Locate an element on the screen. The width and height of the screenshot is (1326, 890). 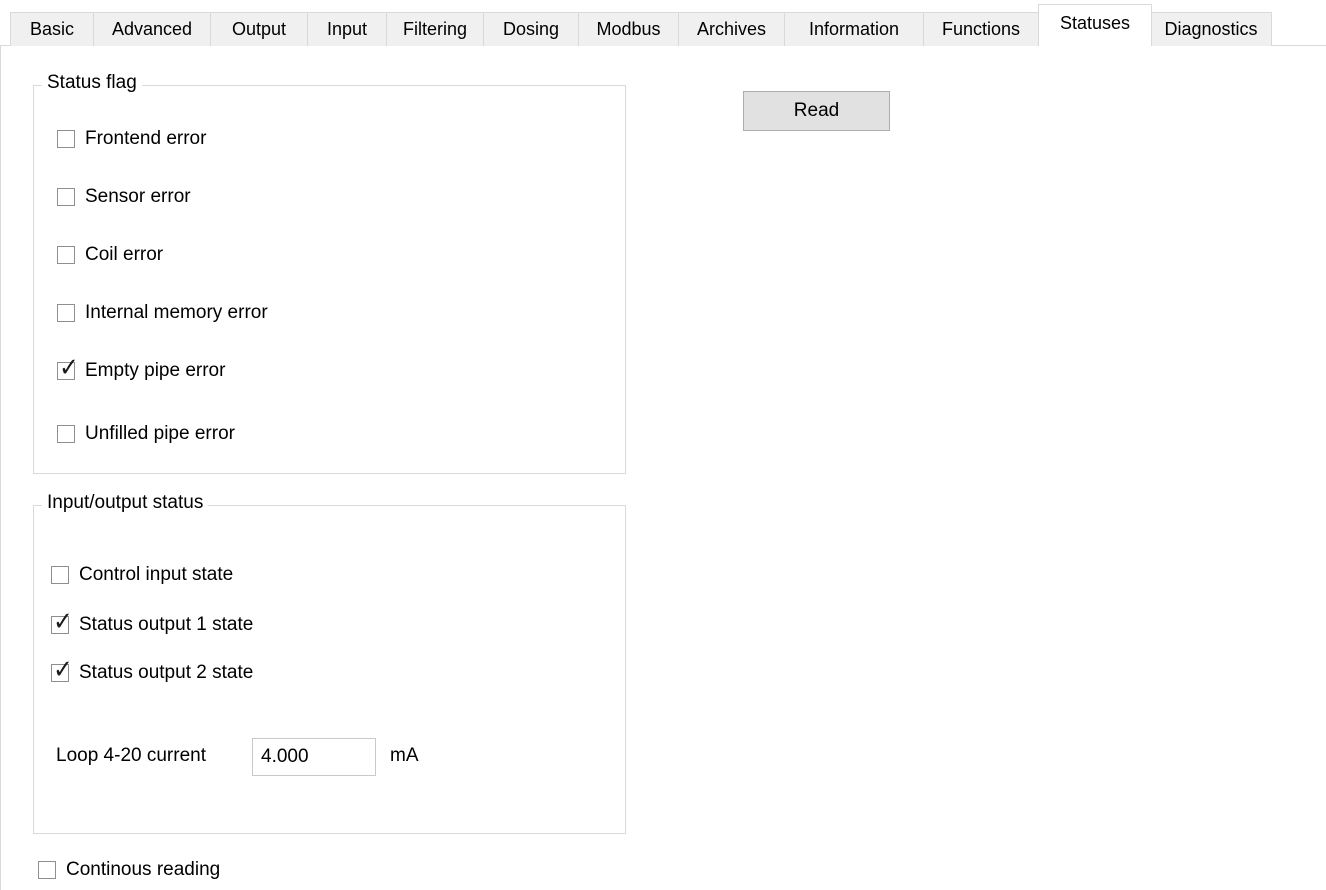
control-input-state-checkbox: Control input state is located at coordinates (142, 575).